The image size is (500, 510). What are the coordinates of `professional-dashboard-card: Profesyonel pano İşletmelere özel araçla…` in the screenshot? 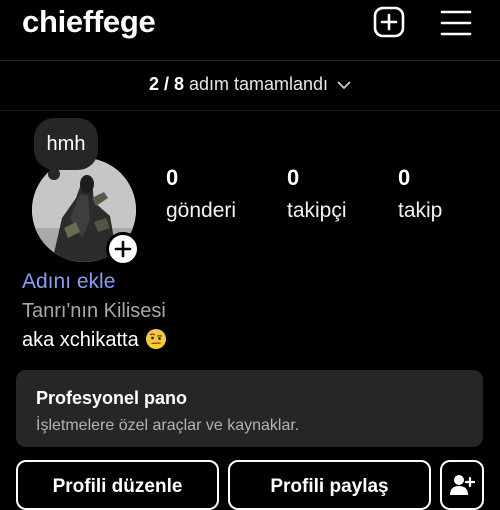 It's located at (249, 408).